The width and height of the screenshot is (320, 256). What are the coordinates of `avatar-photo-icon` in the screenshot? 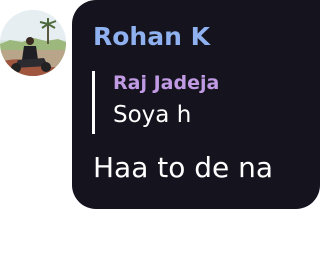 It's located at (33, 43).